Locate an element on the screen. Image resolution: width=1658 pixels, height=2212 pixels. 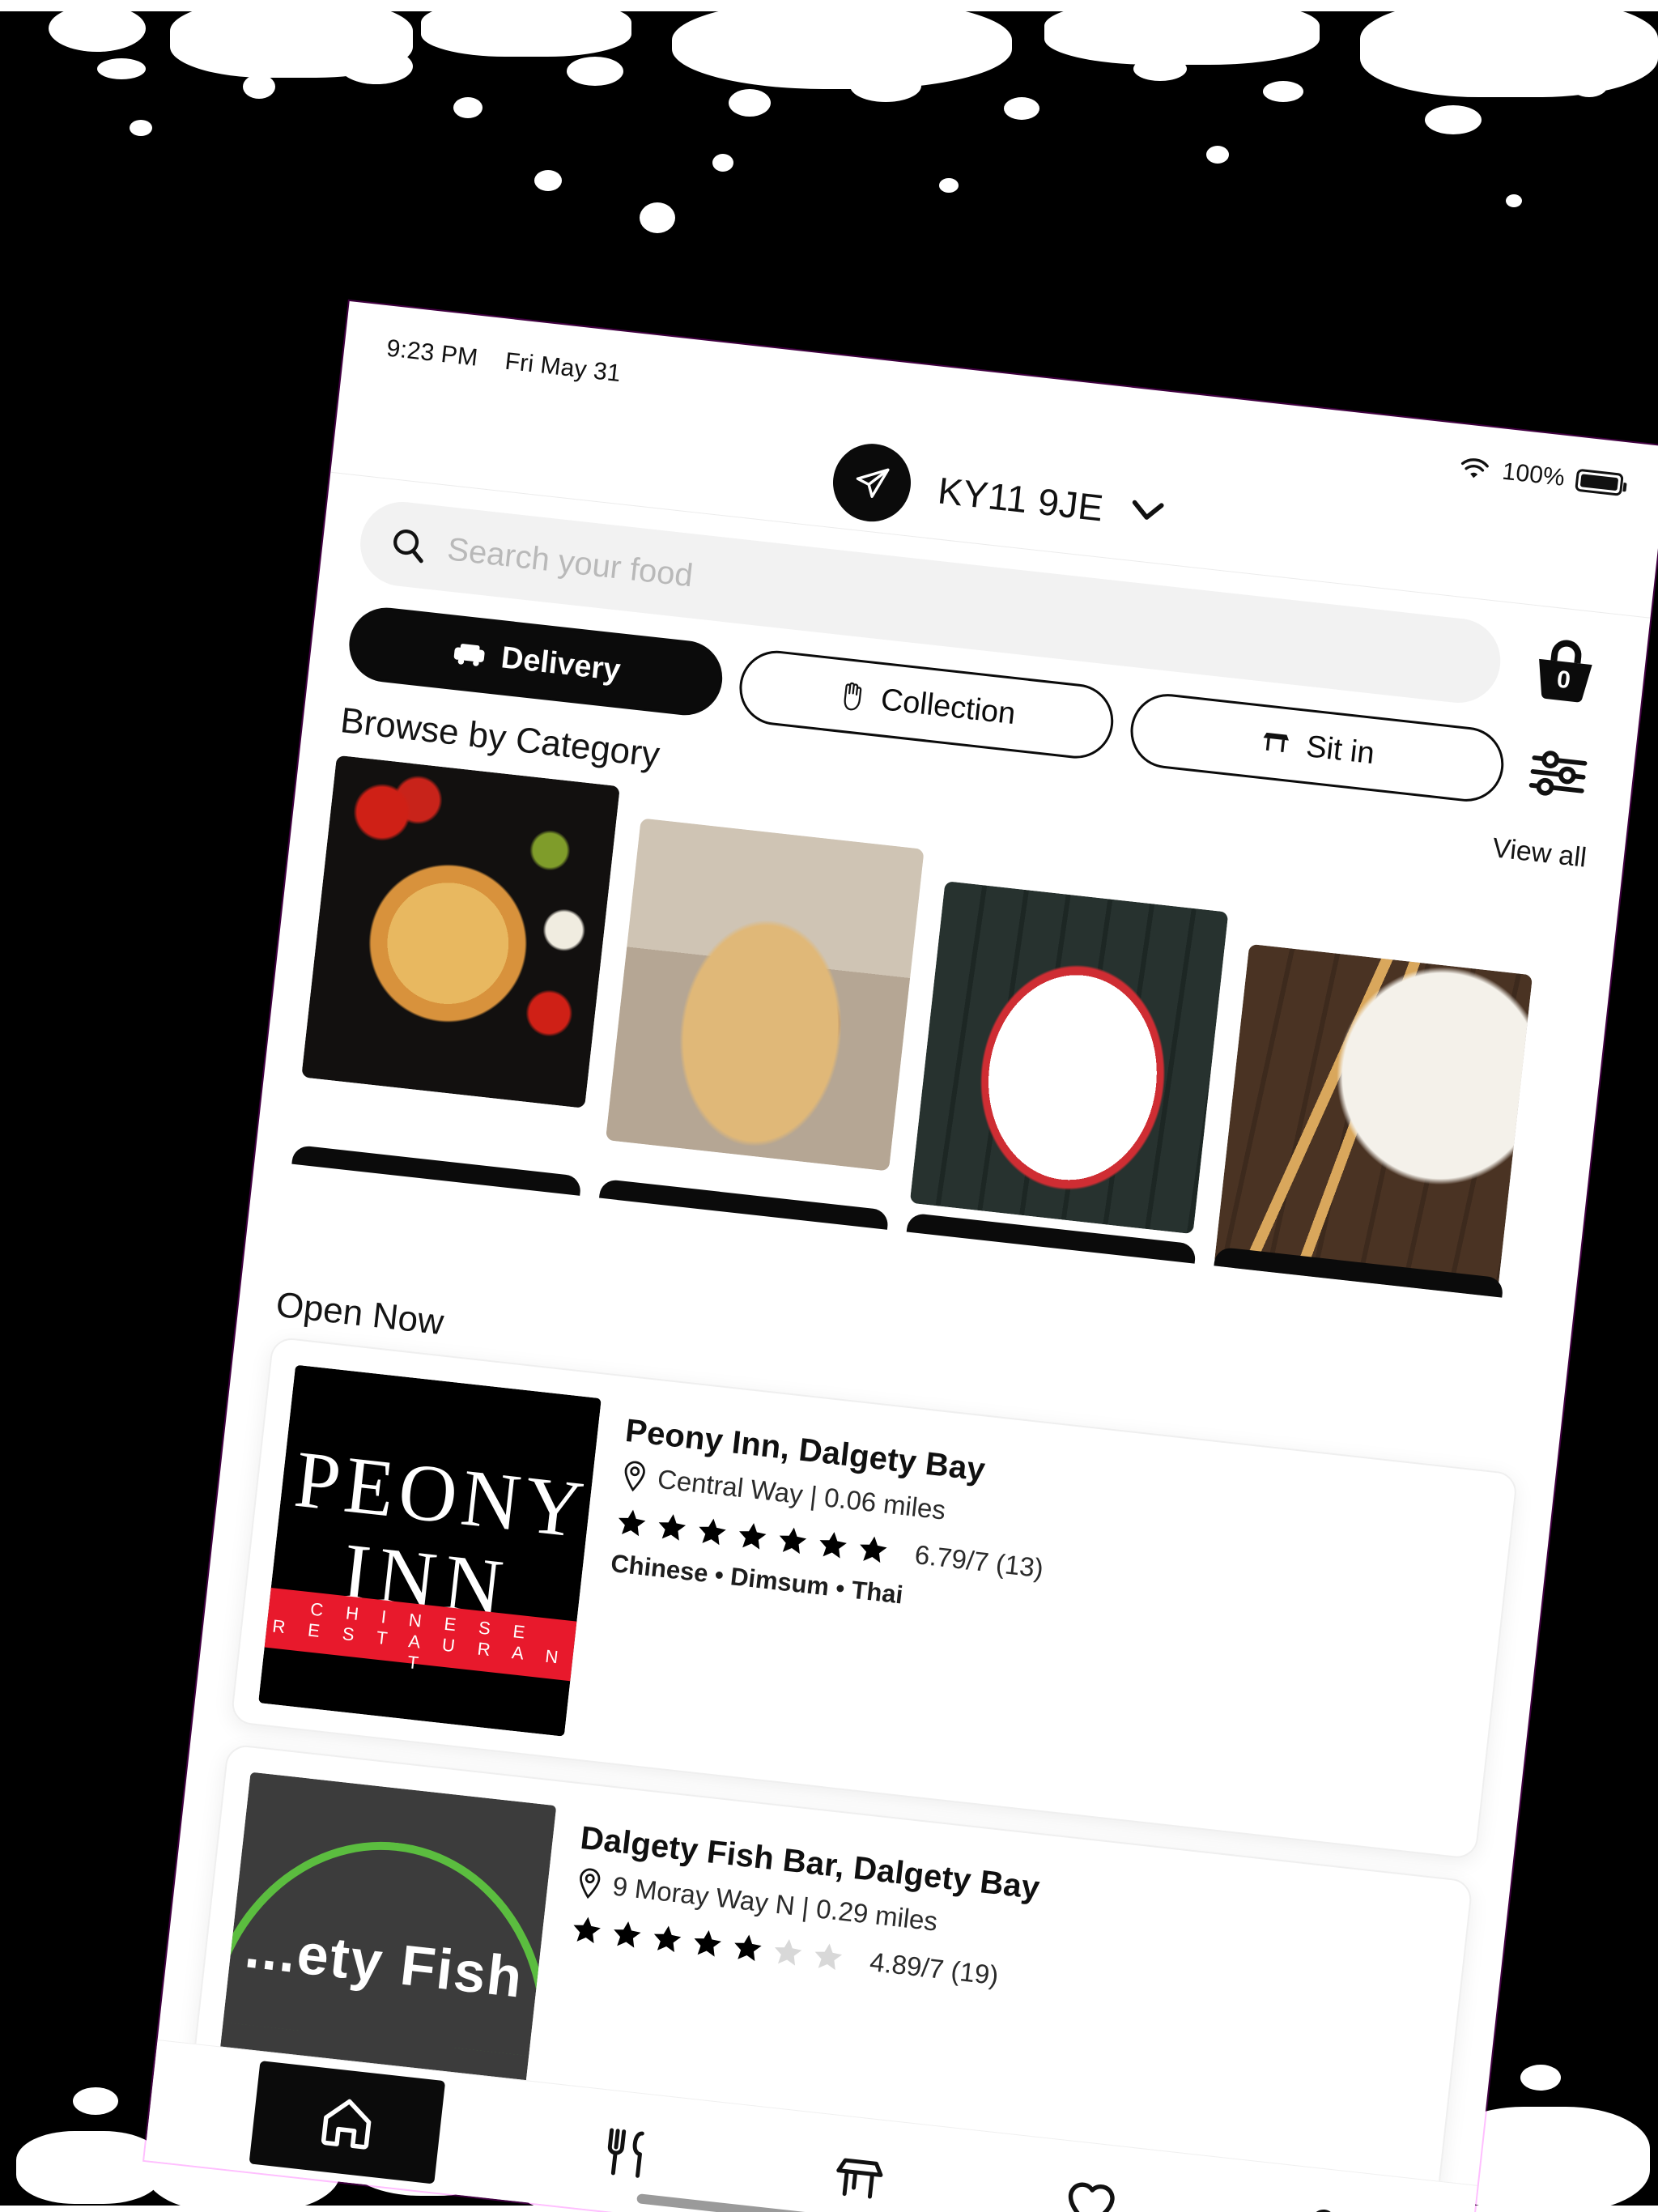
hand-icon is located at coordinates (851, 696).